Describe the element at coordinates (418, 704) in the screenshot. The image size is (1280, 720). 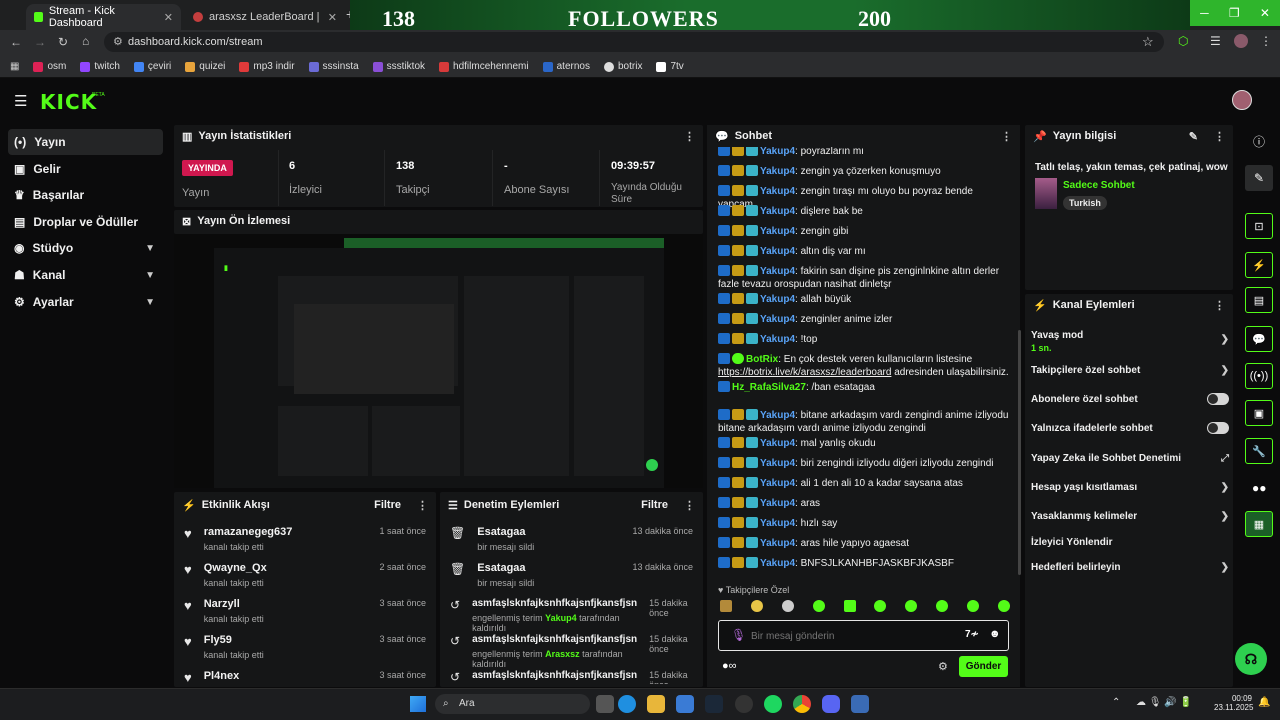
I see `windows-start-icon` at that location.